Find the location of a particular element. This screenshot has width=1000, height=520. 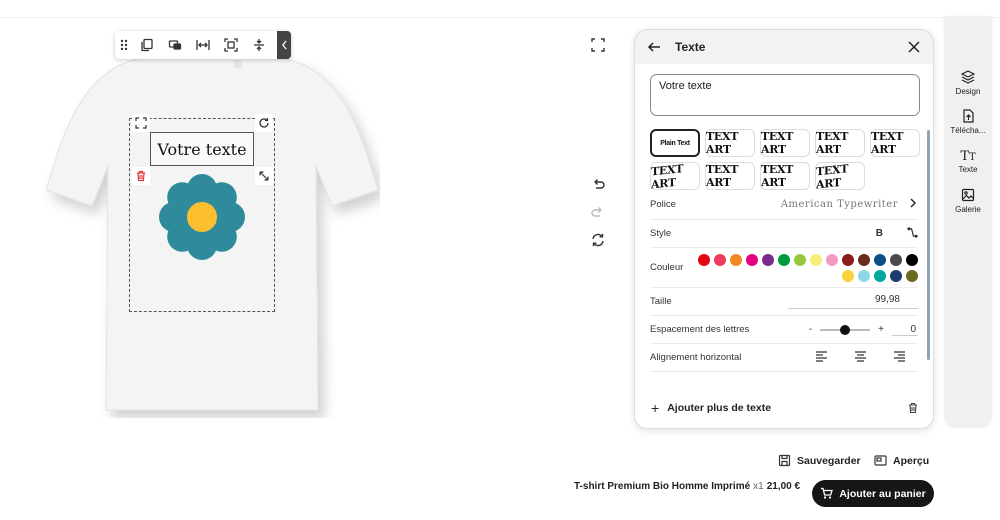

bold-button: B is located at coordinates (879, 233).